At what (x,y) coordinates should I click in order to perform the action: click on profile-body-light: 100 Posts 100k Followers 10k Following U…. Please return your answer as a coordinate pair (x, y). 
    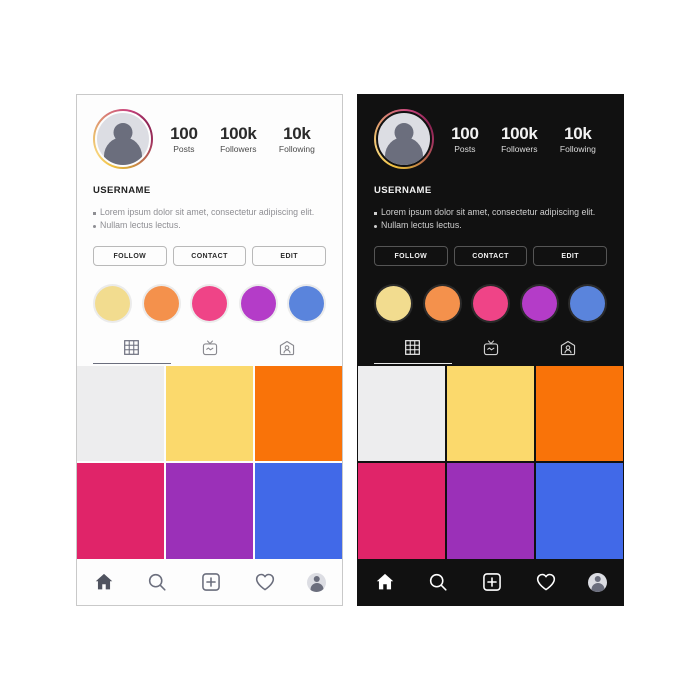
    Looking at the image, I should click on (209, 229).